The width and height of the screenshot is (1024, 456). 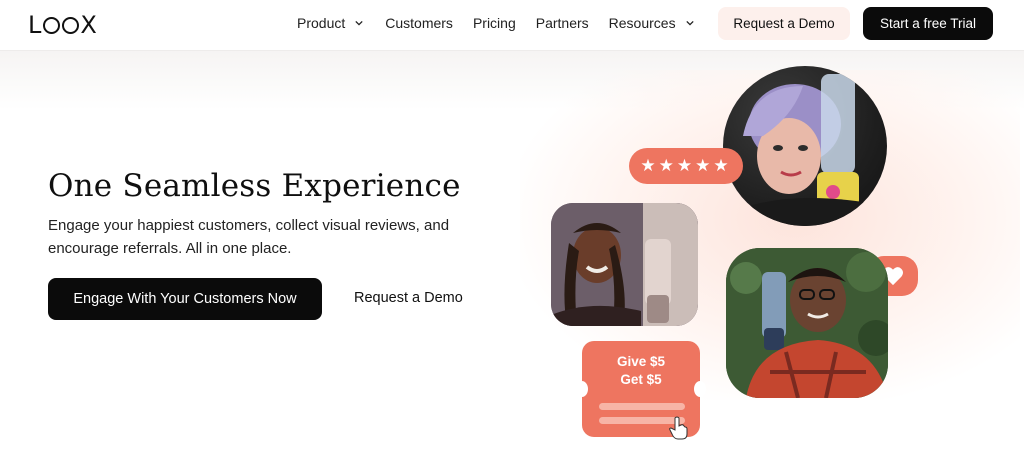 What do you see at coordinates (686, 166) in the screenshot?
I see `five-star-rating-badge: ★★★★★` at bounding box center [686, 166].